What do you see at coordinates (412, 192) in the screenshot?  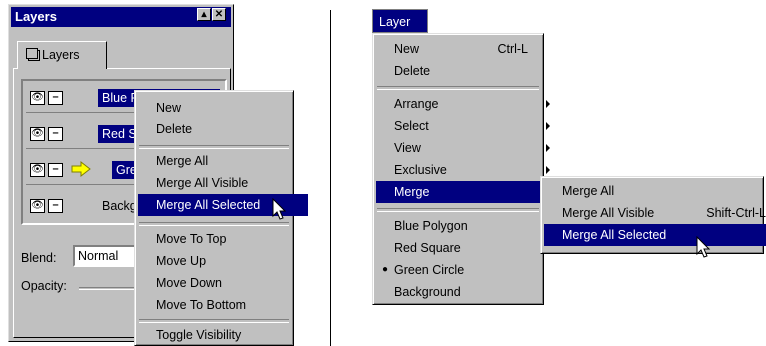 I see `menu-item-label: Merge` at bounding box center [412, 192].